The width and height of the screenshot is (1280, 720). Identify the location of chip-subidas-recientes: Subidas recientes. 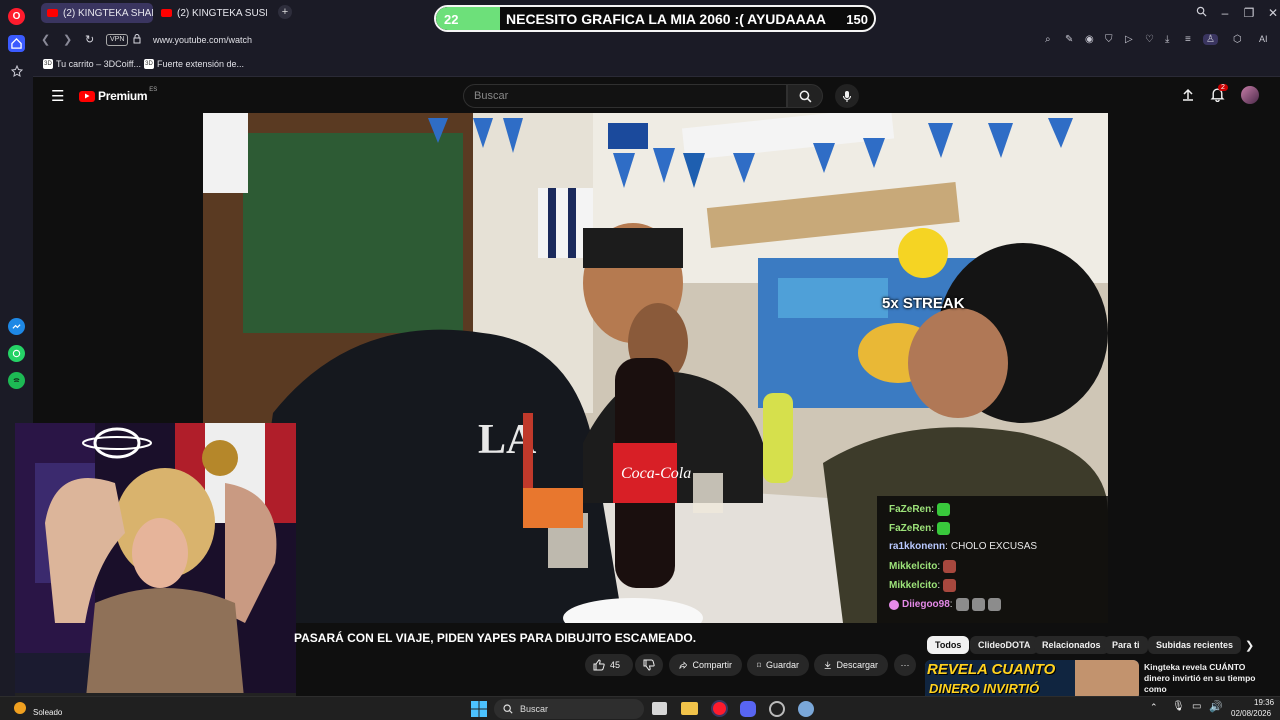
(1195, 645).